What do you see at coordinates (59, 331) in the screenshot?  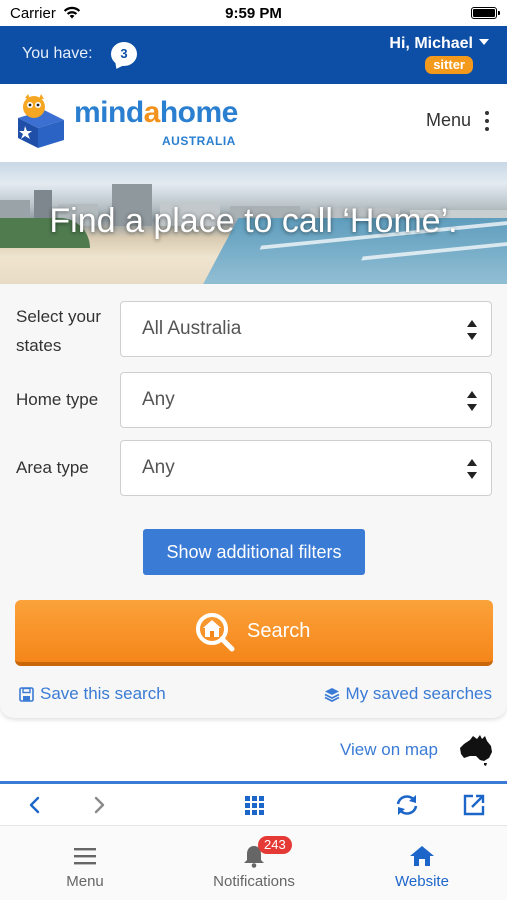 I see `state-label: Select your states` at bounding box center [59, 331].